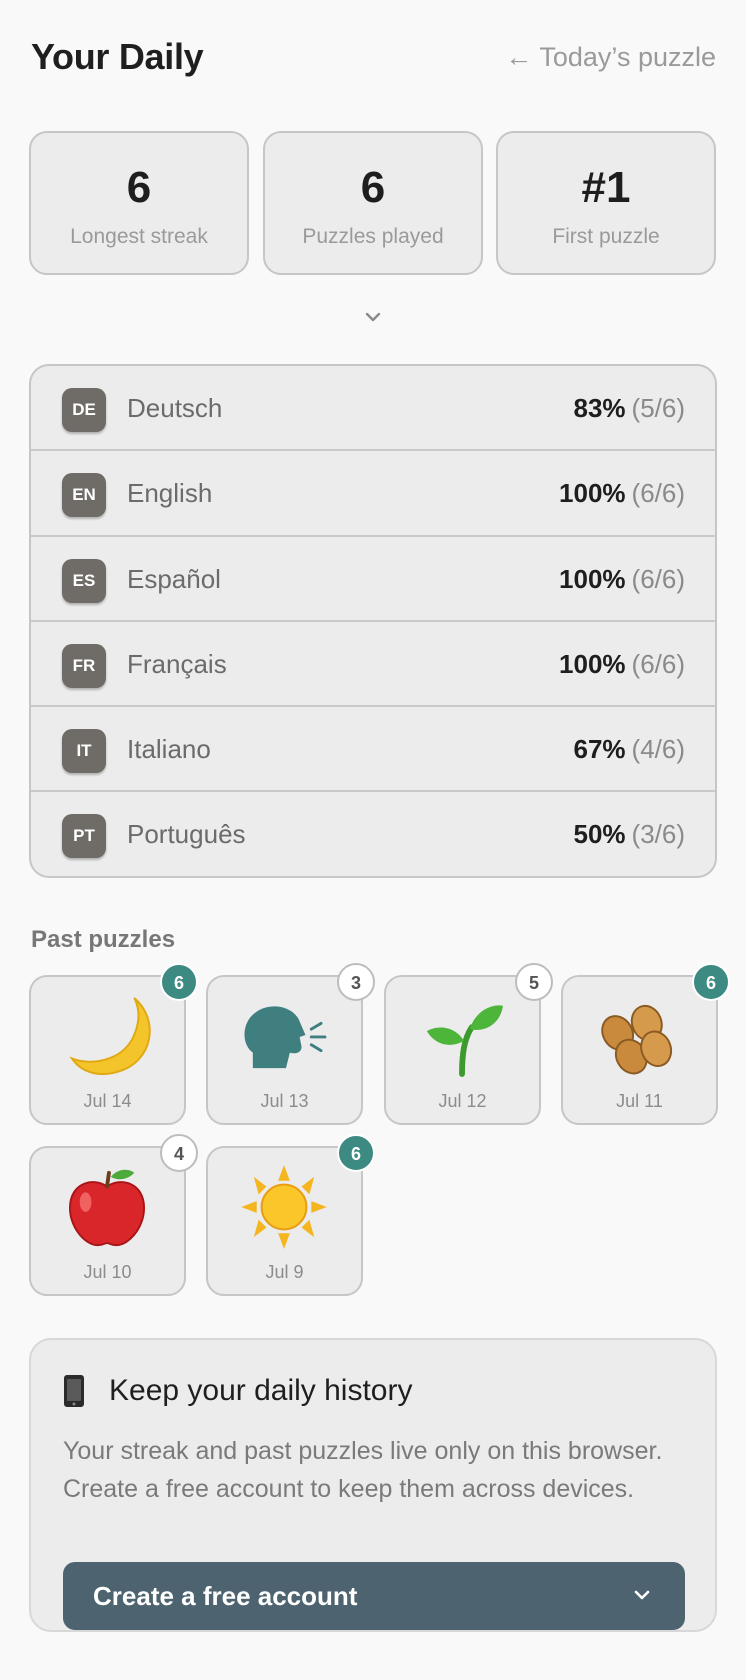 This screenshot has width=746, height=1680. Describe the element at coordinates (639, 1101) in the screenshot. I see `puzzle-date: Jul 11` at that location.